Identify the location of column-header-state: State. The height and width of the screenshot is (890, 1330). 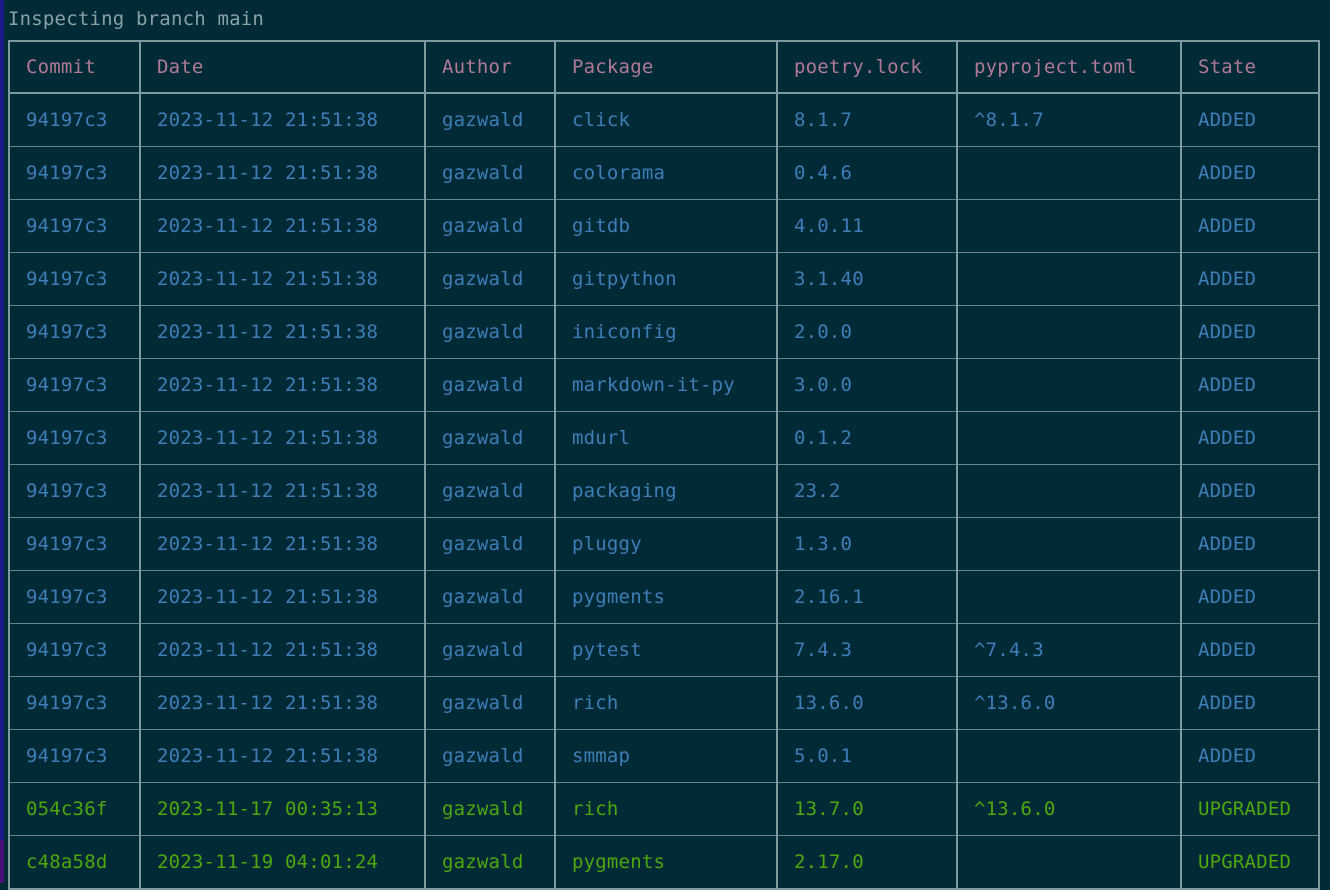
(1249, 67).